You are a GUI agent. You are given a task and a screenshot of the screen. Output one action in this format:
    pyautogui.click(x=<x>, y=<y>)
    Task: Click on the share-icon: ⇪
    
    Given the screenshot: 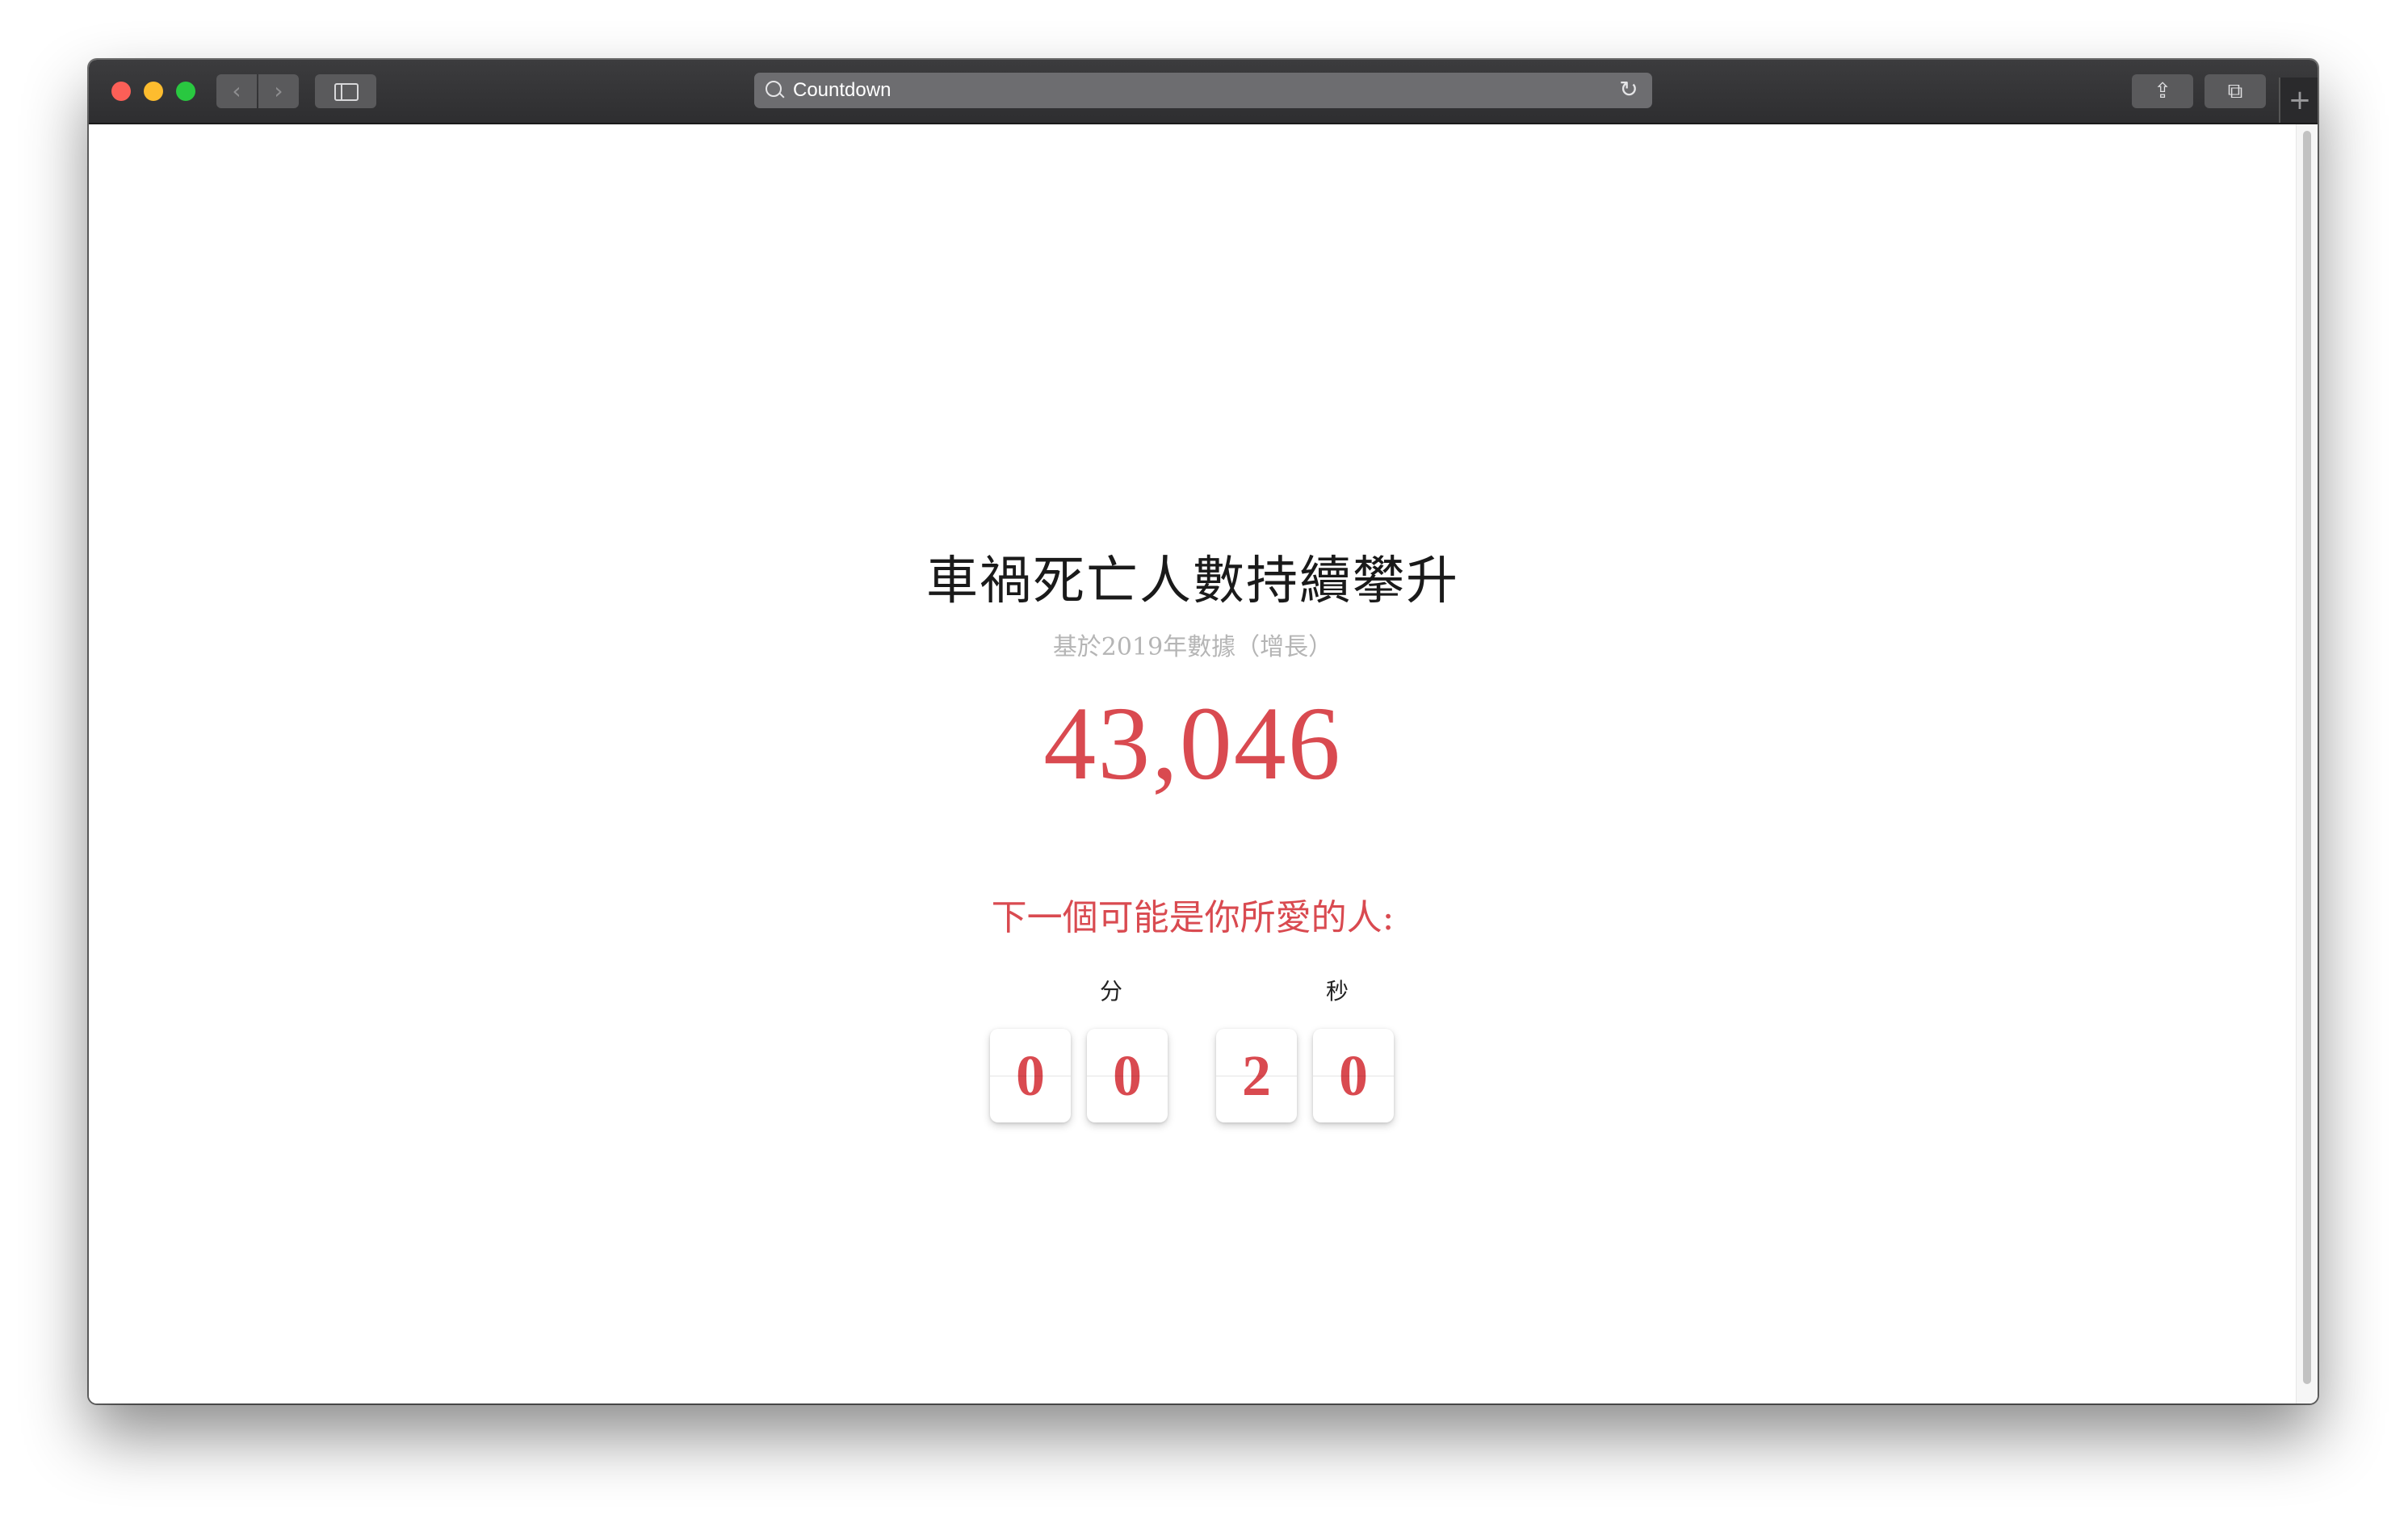 What is the action you would take?
    pyautogui.click(x=2162, y=91)
    